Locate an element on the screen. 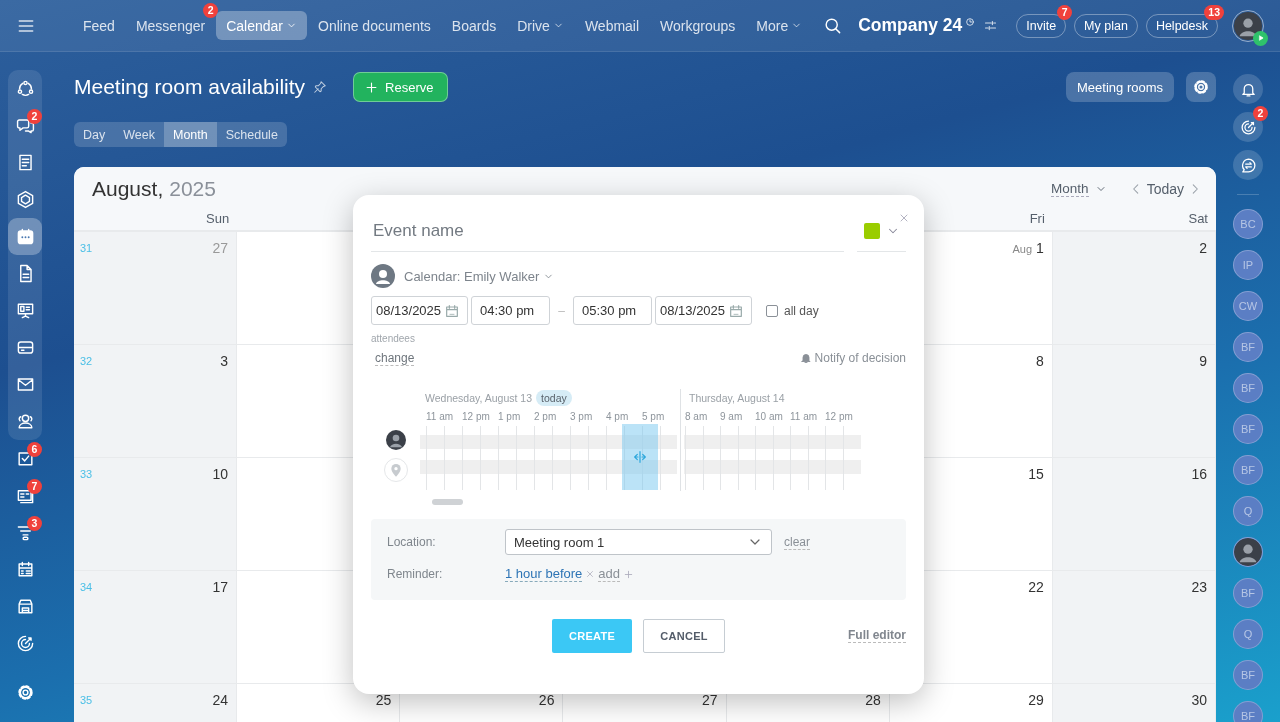 This screenshot has width=1280, height=722. hour-label: 4 pm is located at coordinates (617, 416).